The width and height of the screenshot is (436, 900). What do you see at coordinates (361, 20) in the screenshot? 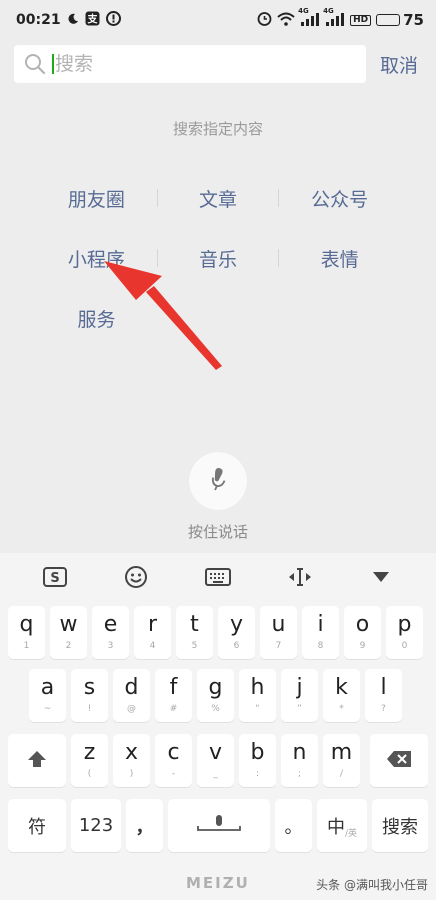
I see `hd-icon: HD` at bounding box center [361, 20].